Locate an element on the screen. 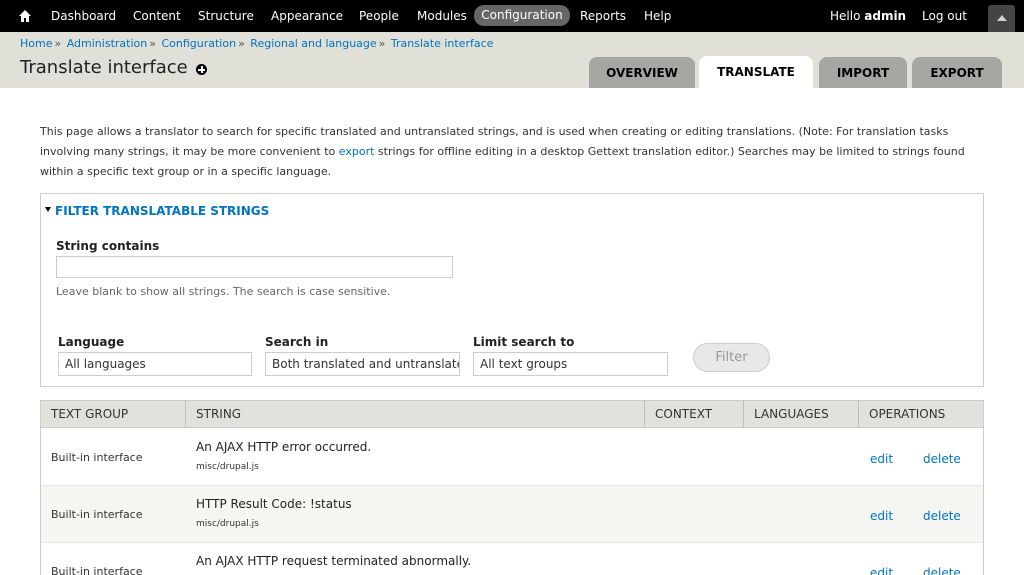 The image size is (1024, 575). toolbar-item-dashboard: Dashboard is located at coordinates (83, 16).